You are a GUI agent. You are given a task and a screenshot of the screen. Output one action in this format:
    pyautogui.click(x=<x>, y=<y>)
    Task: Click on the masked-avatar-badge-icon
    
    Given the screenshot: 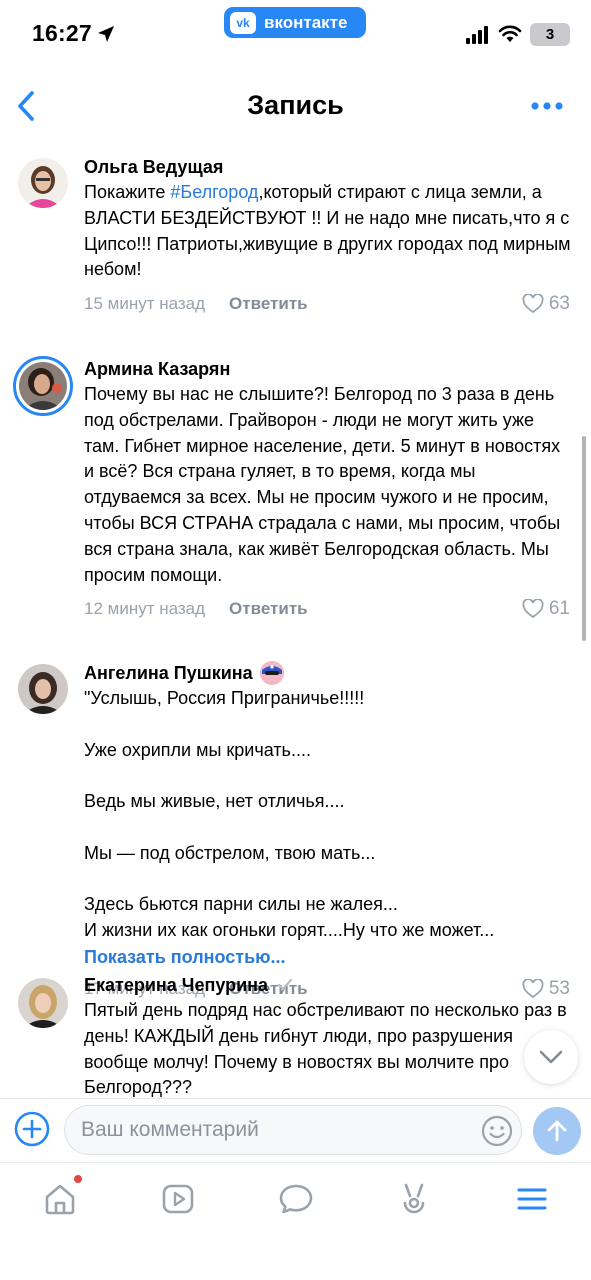 What is the action you would take?
    pyautogui.click(x=271, y=673)
    